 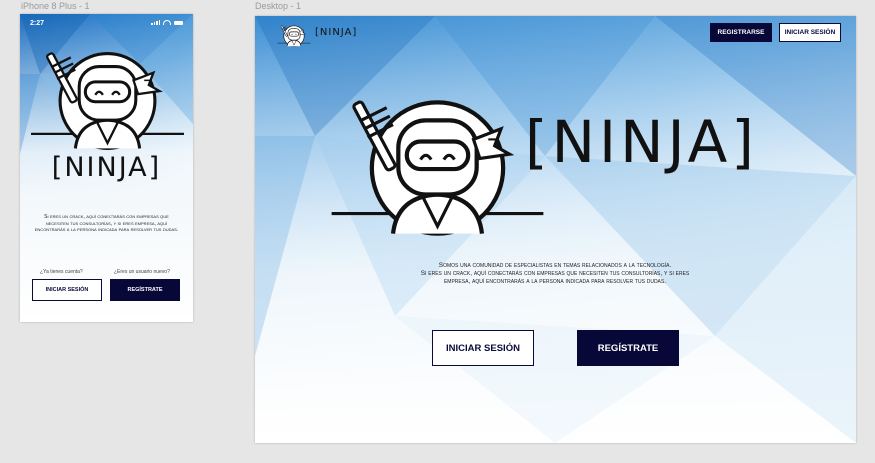 What do you see at coordinates (55, 6) in the screenshot?
I see `mobile-frame-label: iPhone 8 Plus - 1` at bounding box center [55, 6].